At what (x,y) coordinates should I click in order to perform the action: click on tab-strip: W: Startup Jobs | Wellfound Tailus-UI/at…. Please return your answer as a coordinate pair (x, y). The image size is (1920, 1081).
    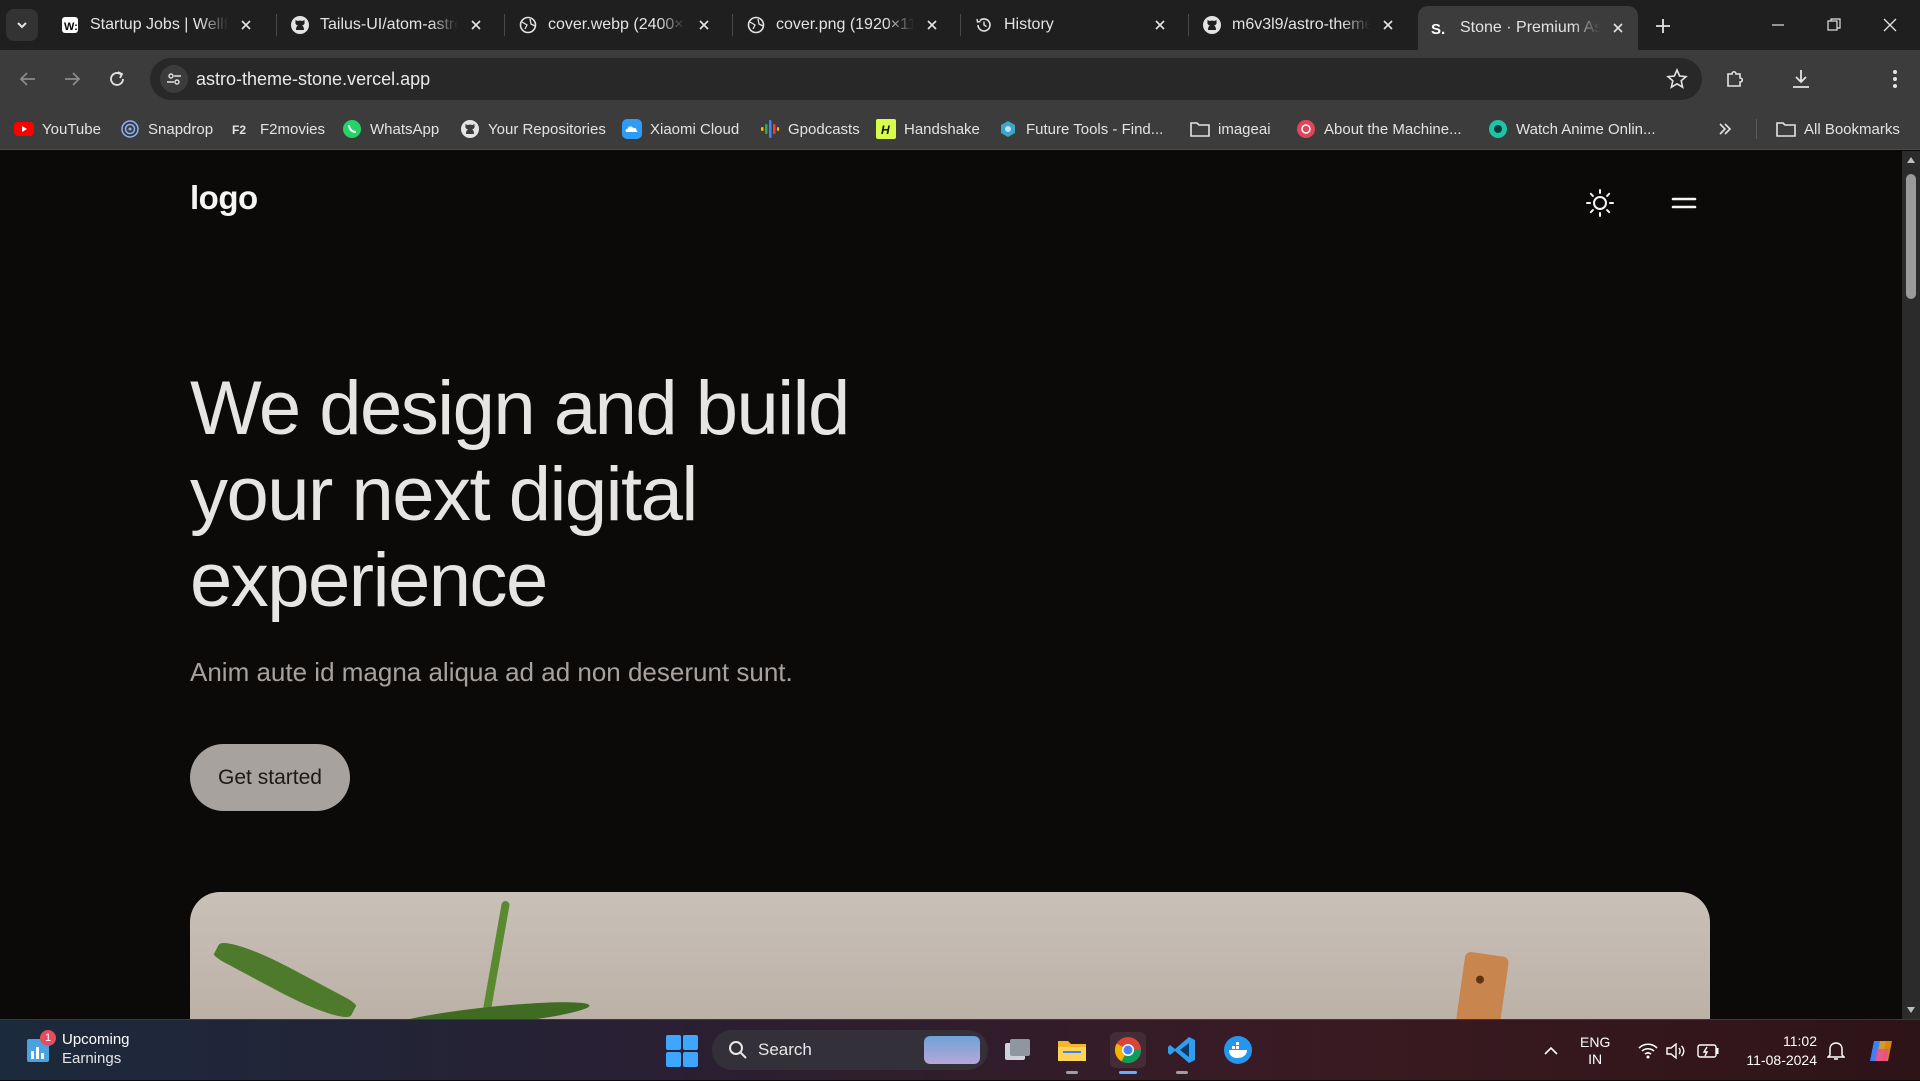
    Looking at the image, I should click on (960, 25).